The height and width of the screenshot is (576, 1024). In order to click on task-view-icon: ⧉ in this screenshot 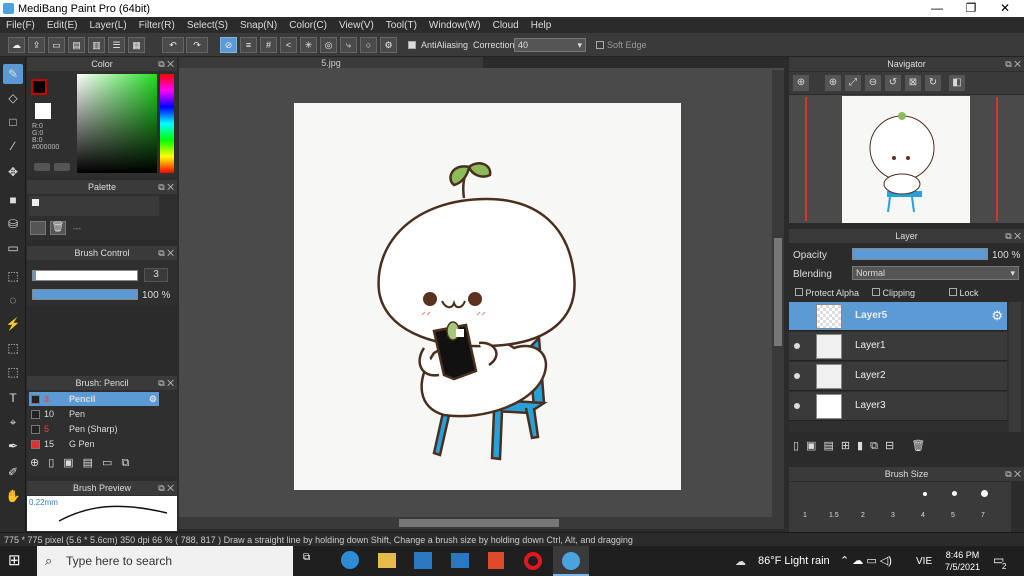, I will do `click(311, 561)`.